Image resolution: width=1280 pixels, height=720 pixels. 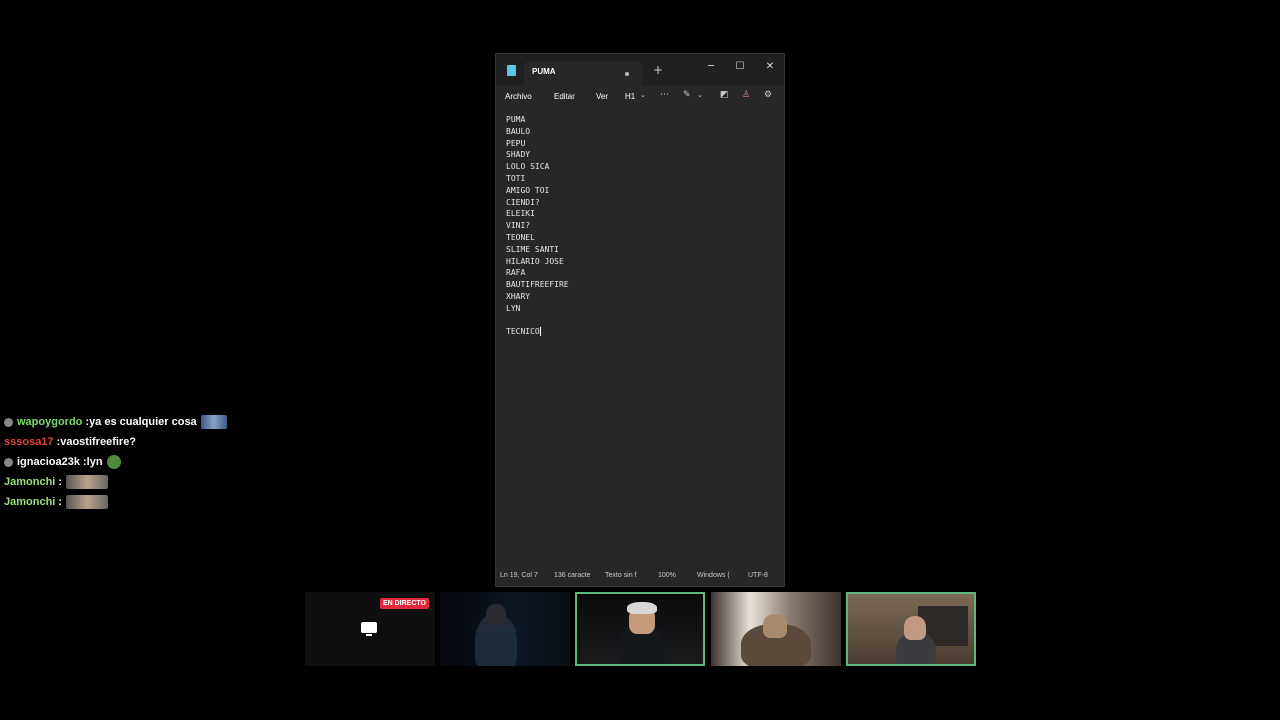 I want to click on minimize-button: ─, so click(x=711, y=67).